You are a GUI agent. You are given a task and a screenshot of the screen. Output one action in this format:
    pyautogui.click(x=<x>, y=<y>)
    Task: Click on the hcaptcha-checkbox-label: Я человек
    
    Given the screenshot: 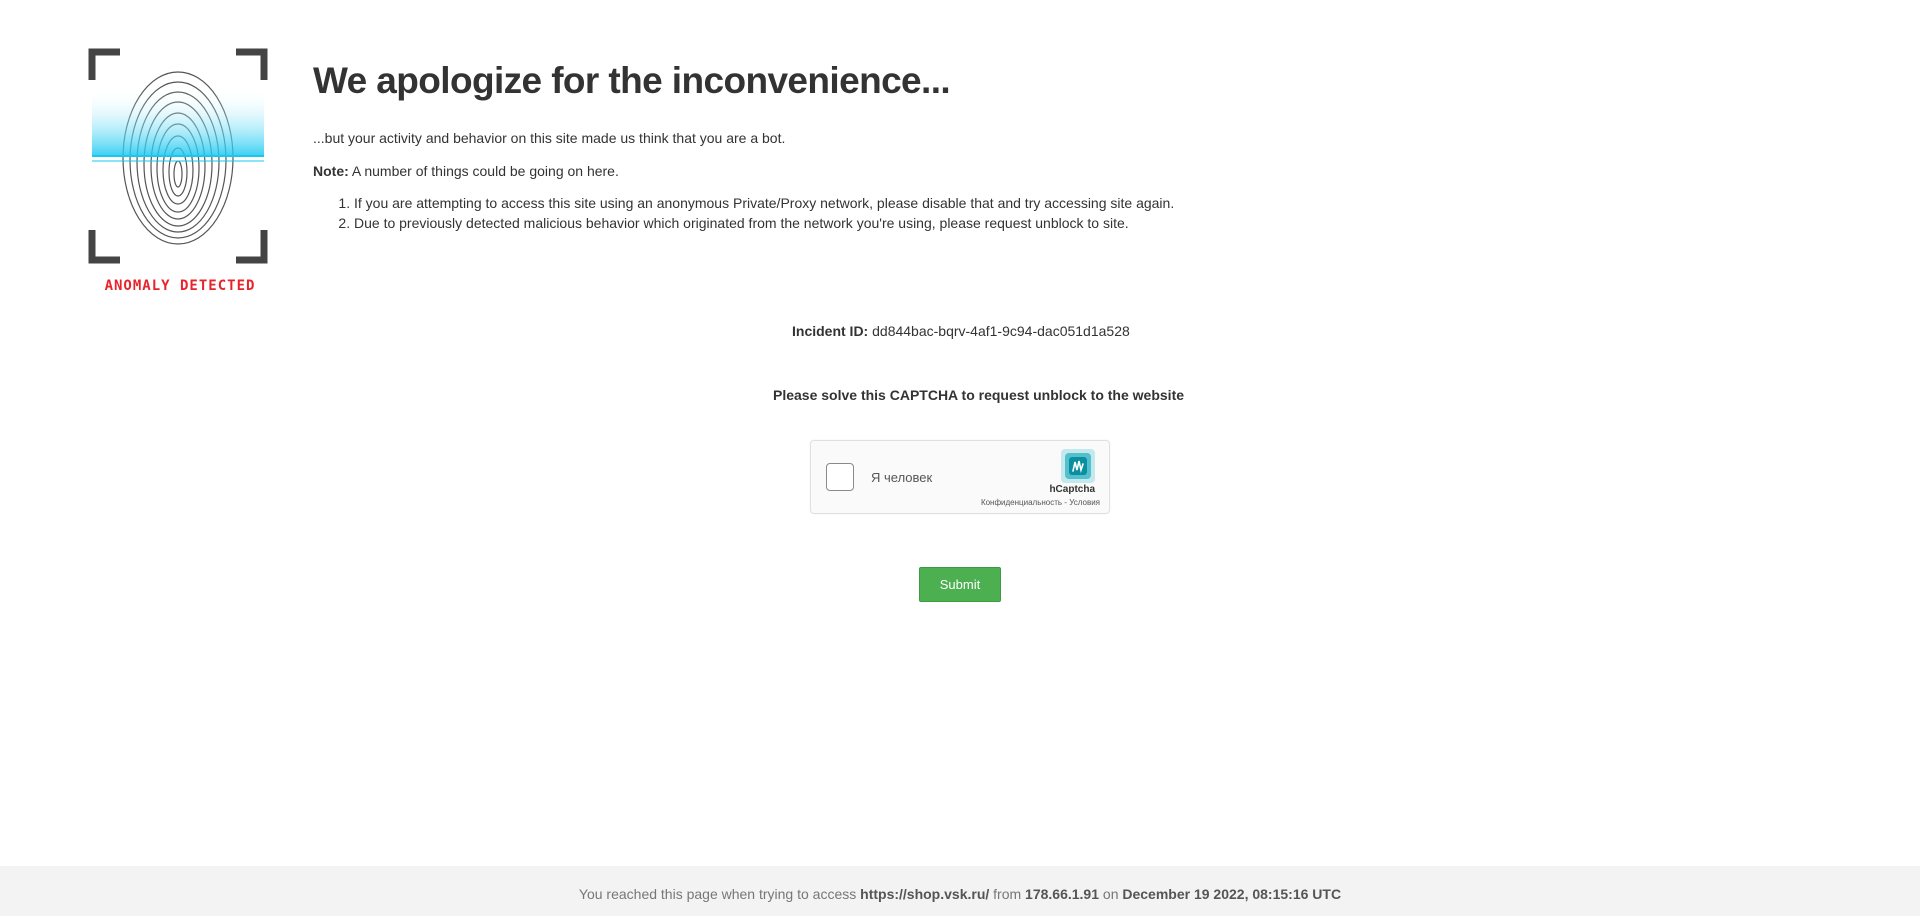 What is the action you would take?
    pyautogui.click(x=902, y=477)
    